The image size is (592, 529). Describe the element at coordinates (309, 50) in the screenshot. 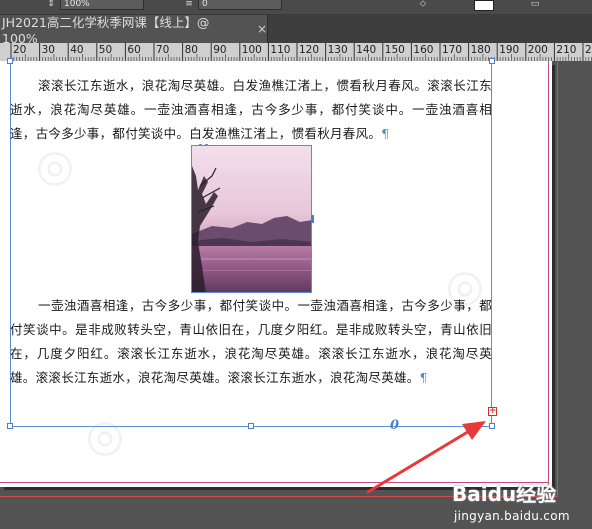

I see `ruler-label: 120` at that location.